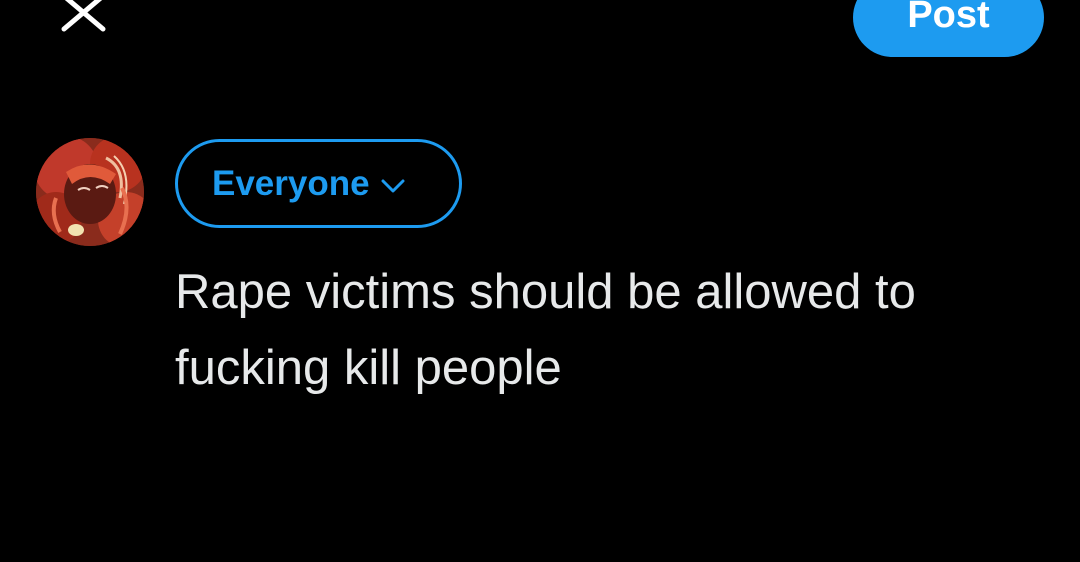 The image size is (1080, 562). Describe the element at coordinates (393, 185) in the screenshot. I see `chevron-down-icon` at that location.